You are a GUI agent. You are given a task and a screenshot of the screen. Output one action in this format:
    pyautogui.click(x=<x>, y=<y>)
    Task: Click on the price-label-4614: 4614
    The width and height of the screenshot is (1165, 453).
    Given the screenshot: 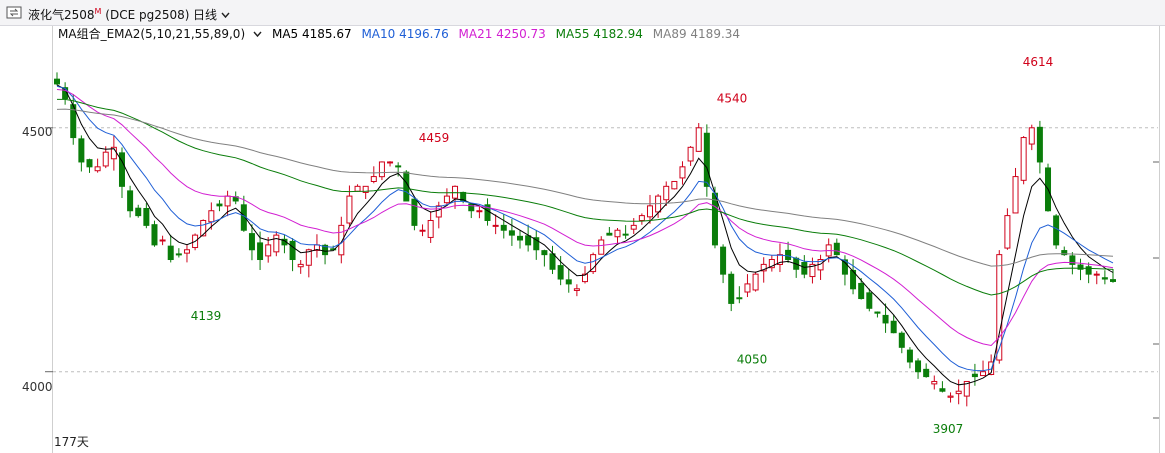 What is the action you would take?
    pyautogui.click(x=1038, y=62)
    